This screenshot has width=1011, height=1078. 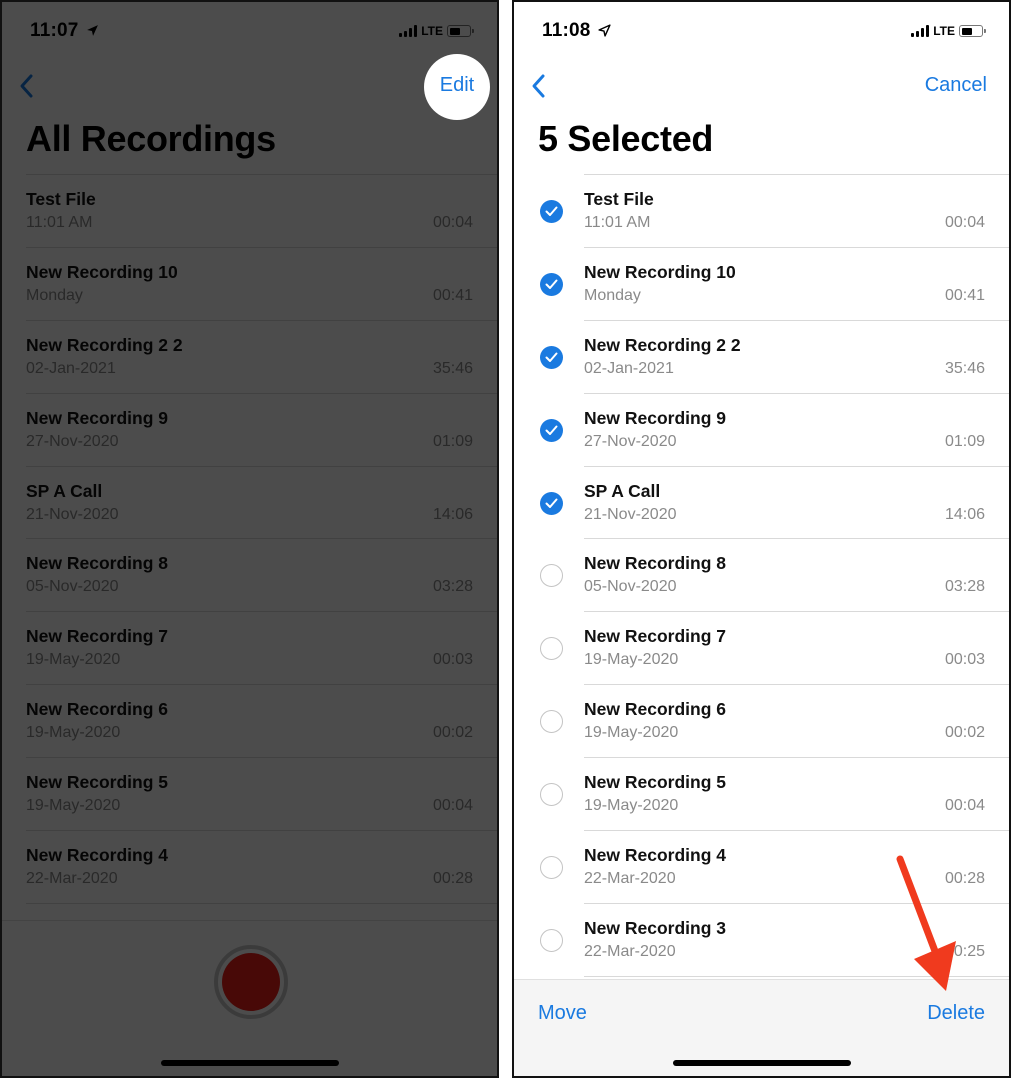 I want to click on recording-row: New Recording 3 22-Mar-2020 00:25, so click(x=761, y=939).